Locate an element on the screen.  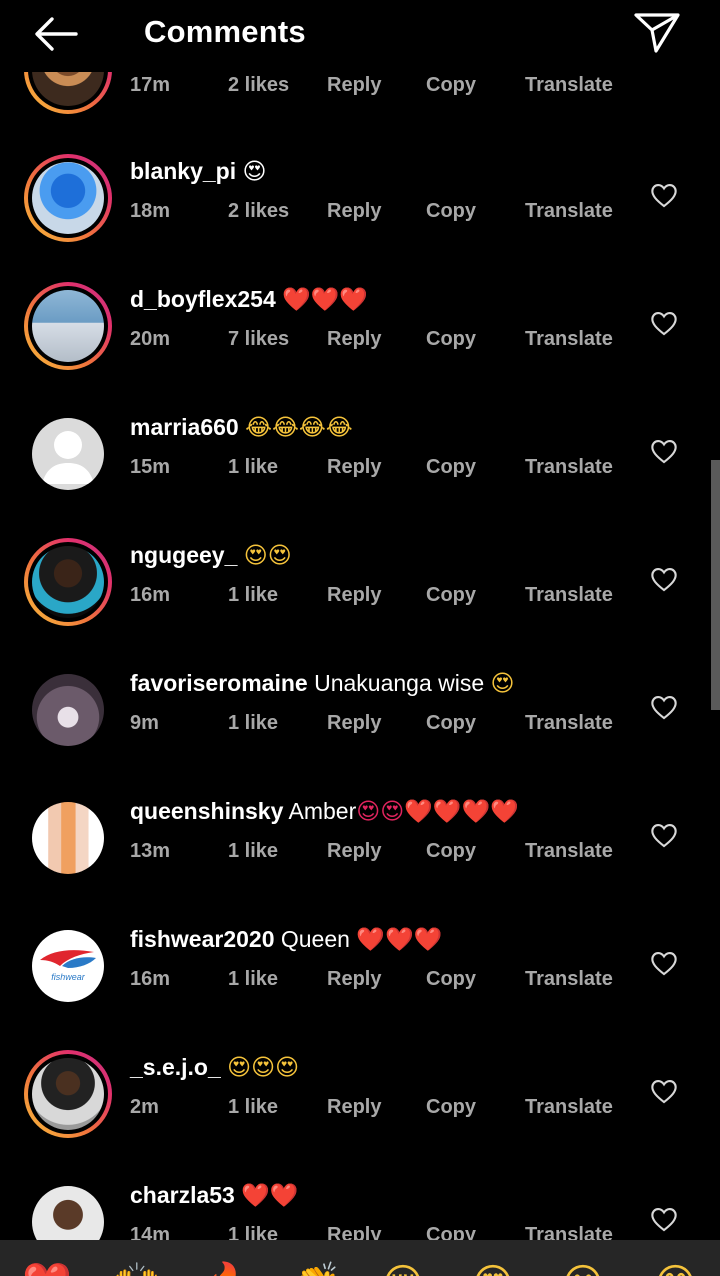
comment-username: ngugeey_ is located at coordinates (183, 555).